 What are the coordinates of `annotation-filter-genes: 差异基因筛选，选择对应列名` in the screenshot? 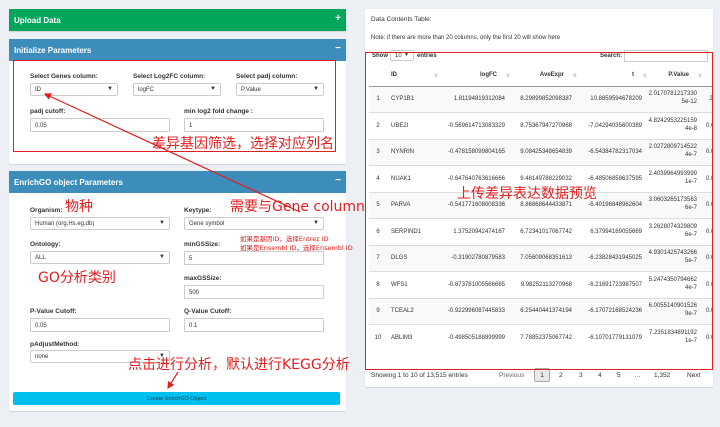 It's located at (243, 144).